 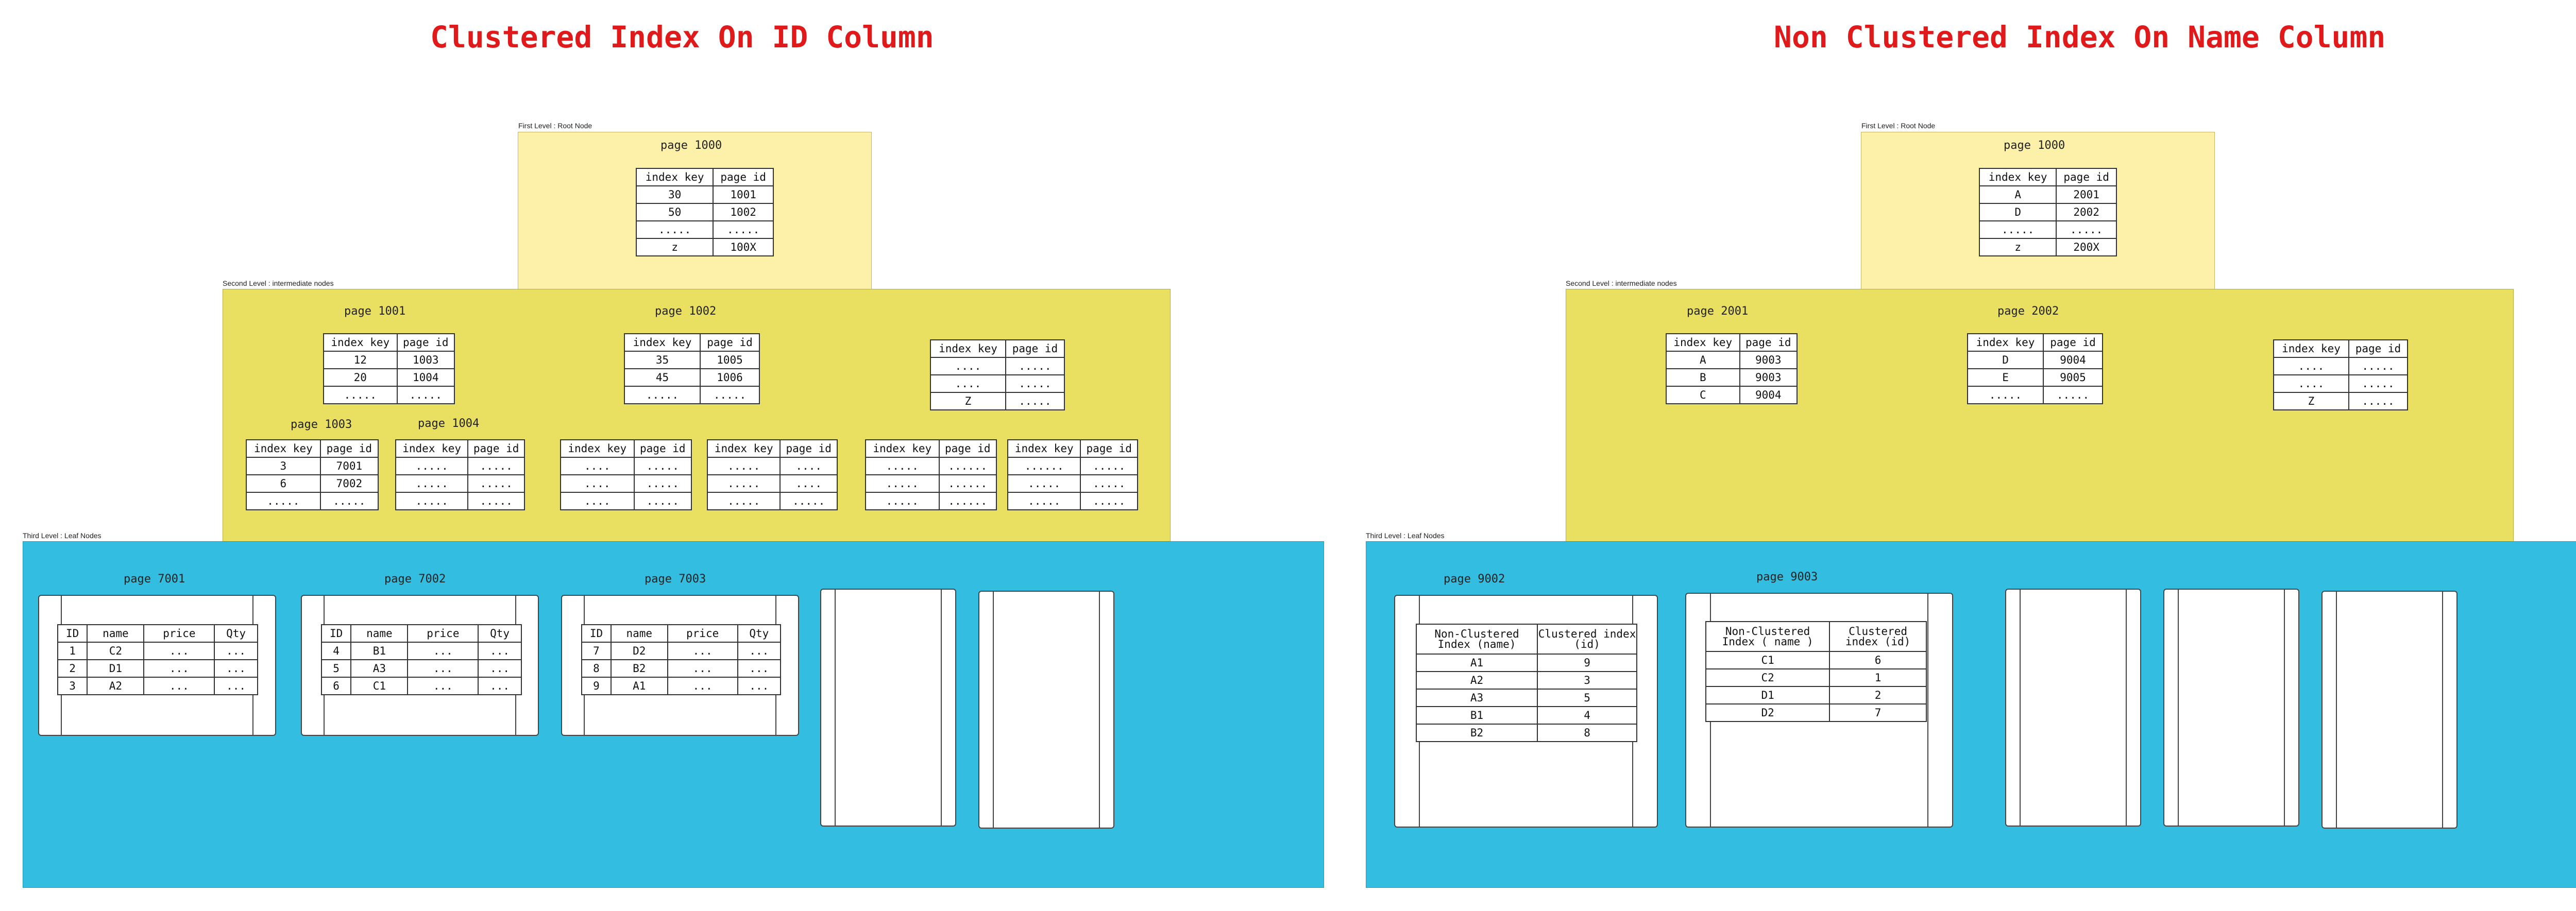 I want to click on table-cell: 1002, so click(x=743, y=212).